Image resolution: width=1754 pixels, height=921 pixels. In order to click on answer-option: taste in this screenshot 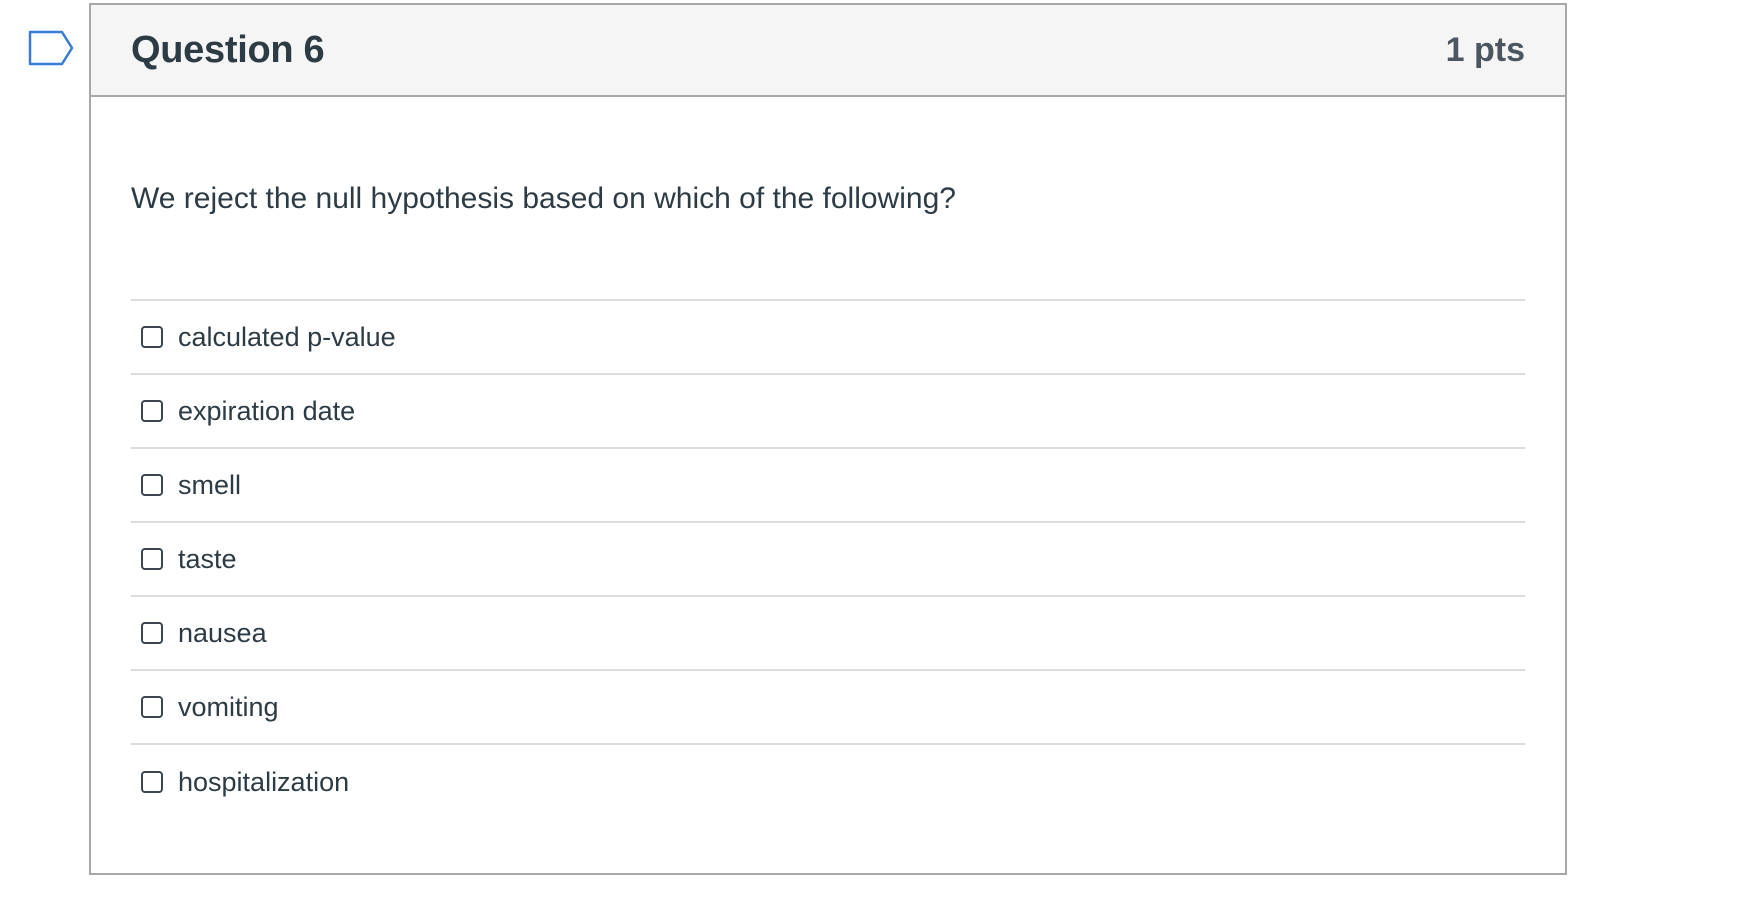, I will do `click(828, 560)`.